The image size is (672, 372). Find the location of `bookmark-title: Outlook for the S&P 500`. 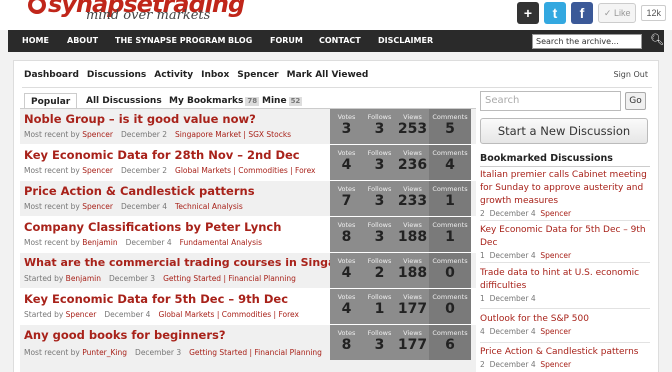

bookmark-title: Outlook for the S&P 500 is located at coordinates (565, 319).